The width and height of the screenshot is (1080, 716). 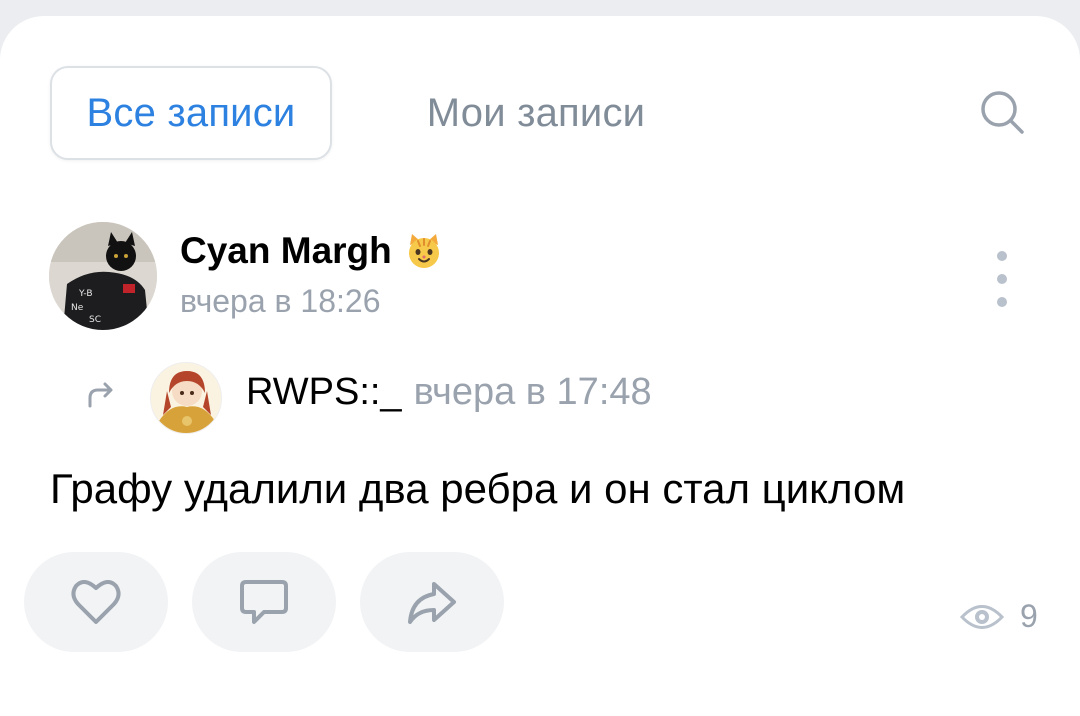 I want to click on more-options-button, so click(x=1002, y=279).